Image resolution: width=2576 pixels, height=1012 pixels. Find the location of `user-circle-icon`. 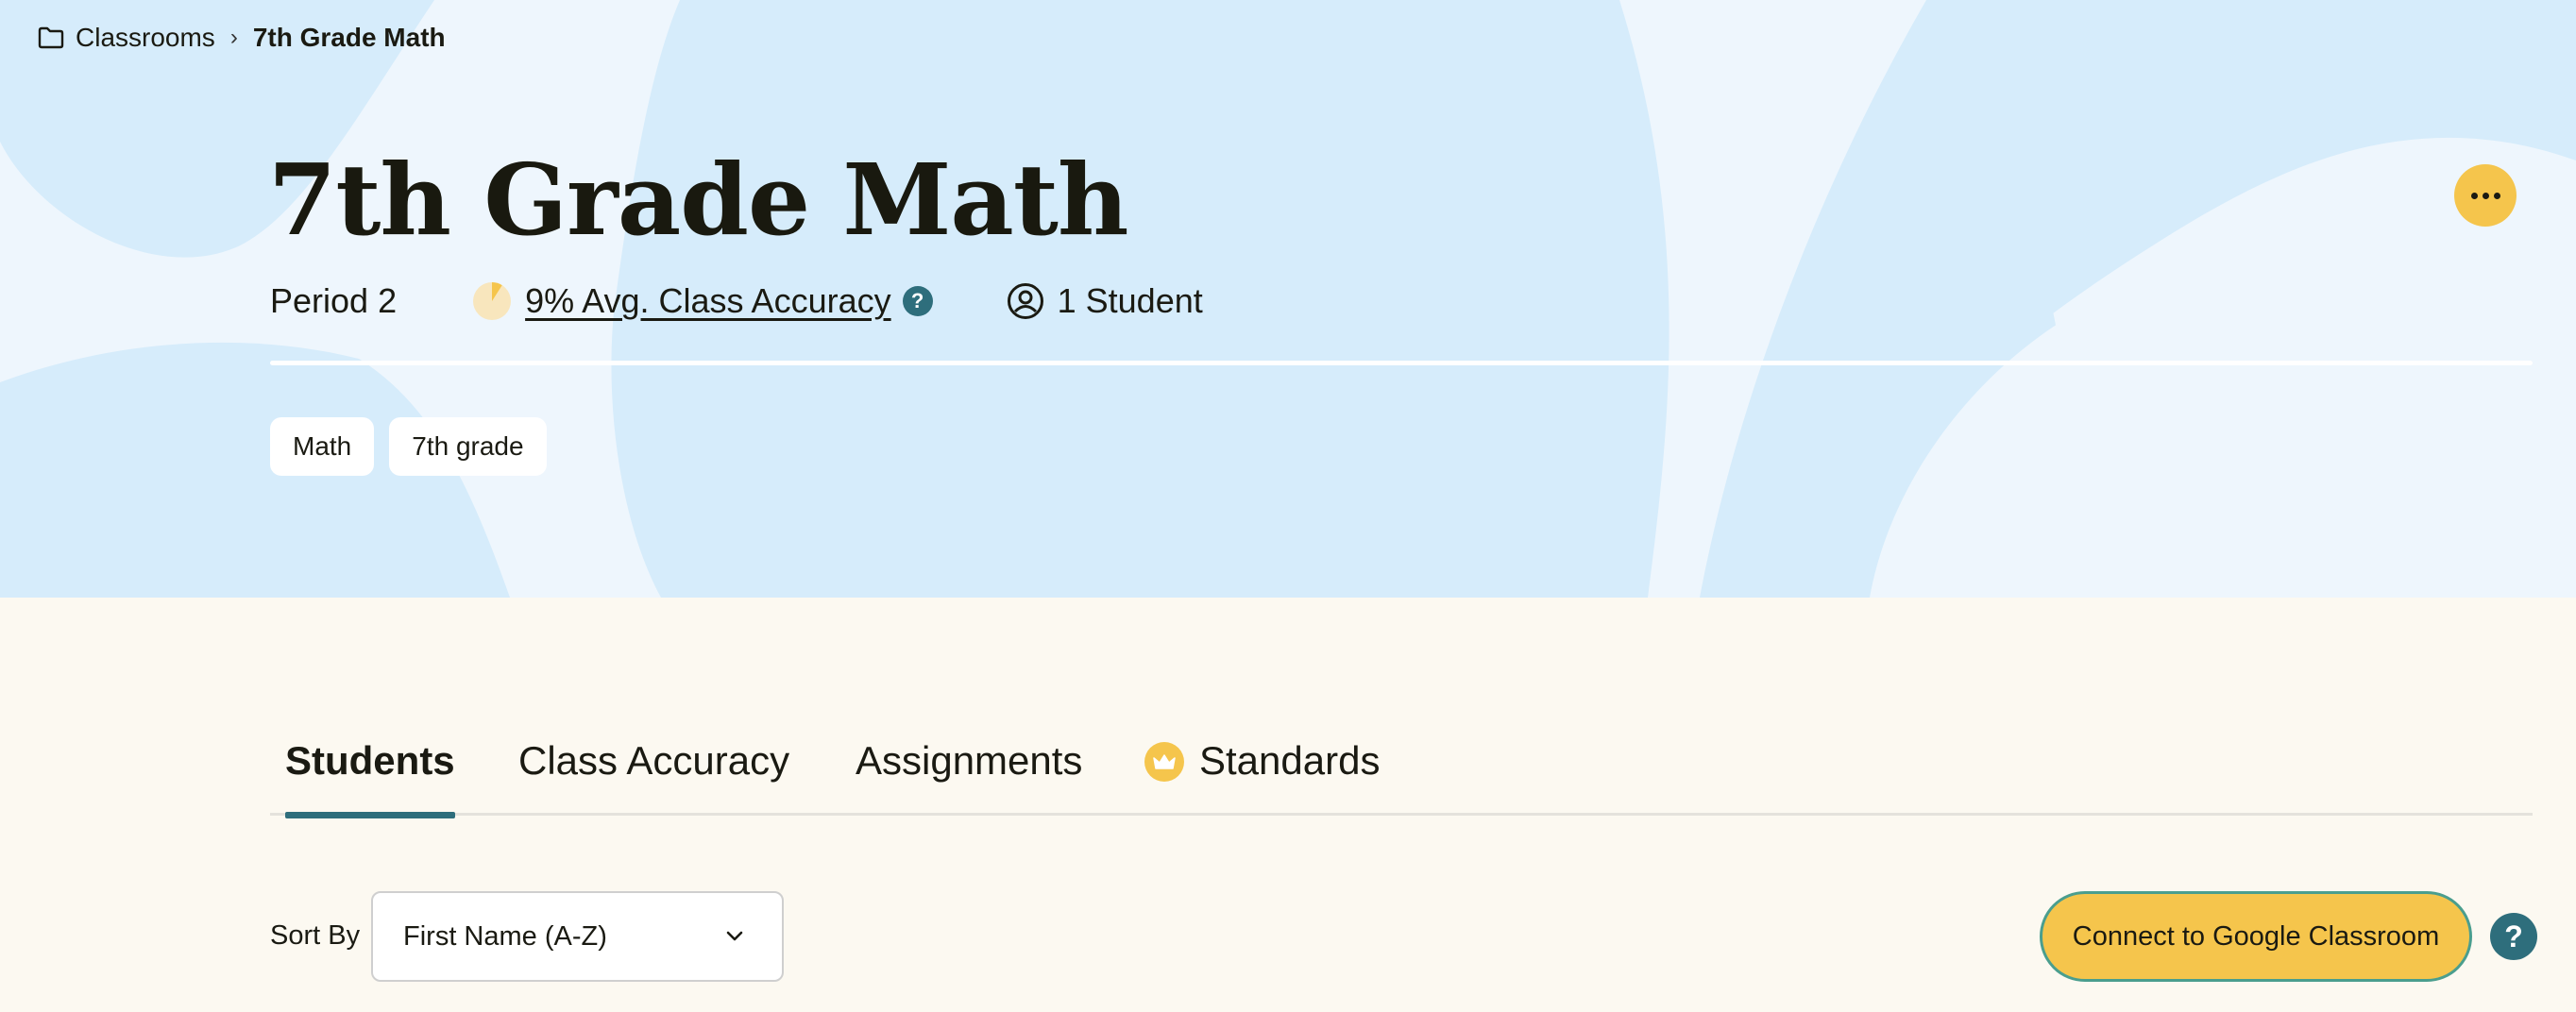

user-circle-icon is located at coordinates (1025, 301).